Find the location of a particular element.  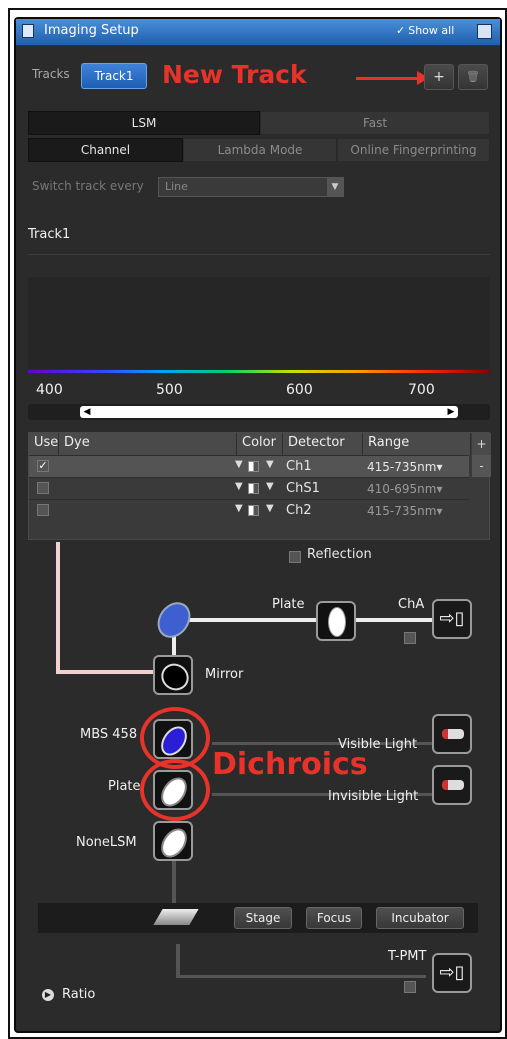

plate-filter-icon is located at coordinates (337, 622).